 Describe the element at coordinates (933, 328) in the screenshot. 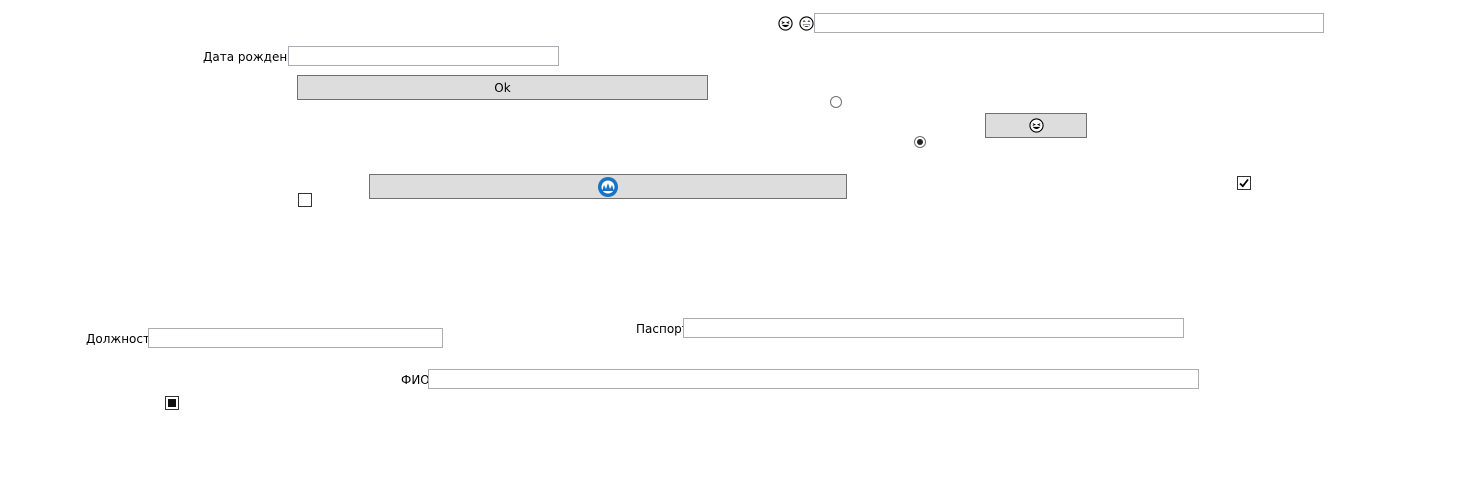

I see `passport-input` at that location.